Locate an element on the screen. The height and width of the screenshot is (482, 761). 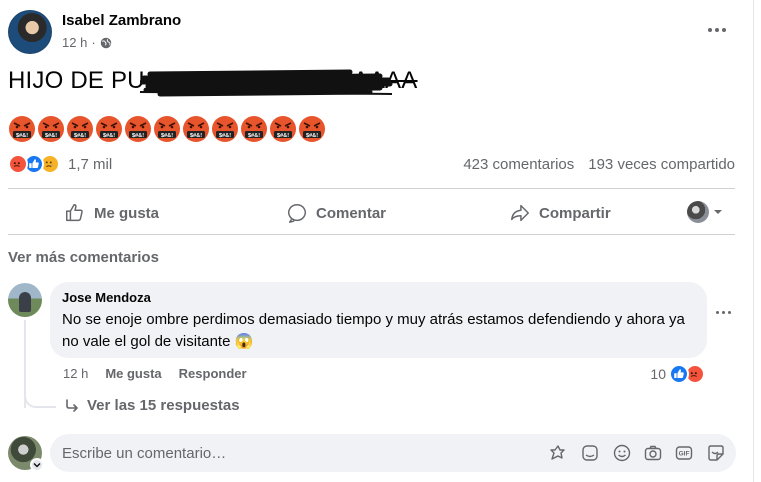
sticker-peel-icon is located at coordinates (716, 453).